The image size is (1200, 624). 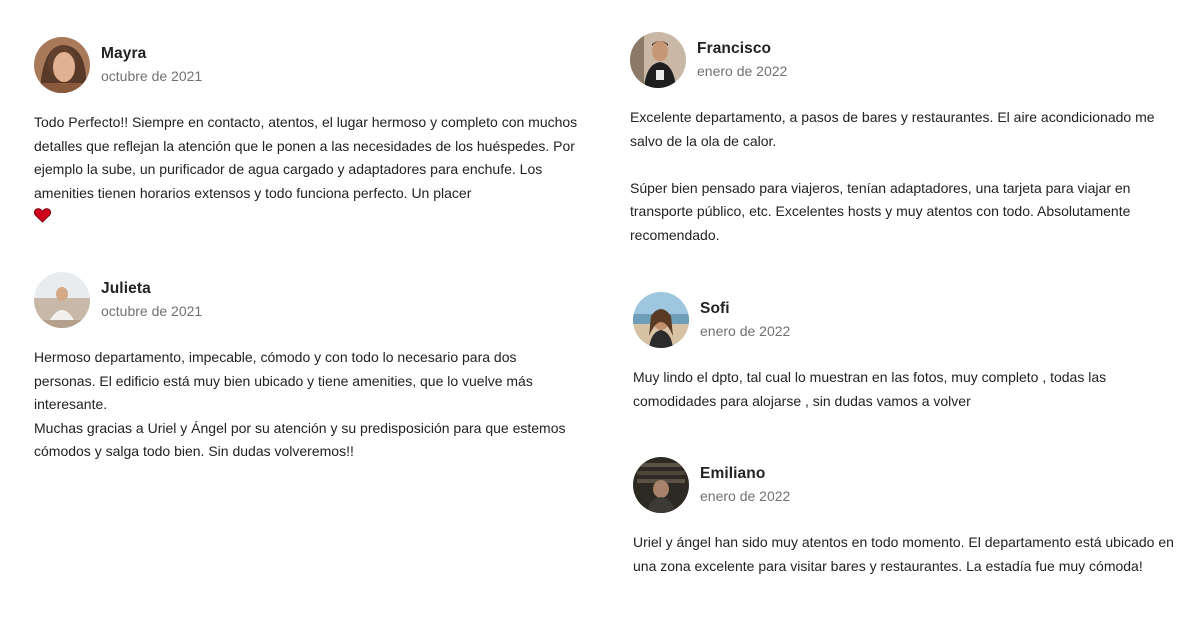 What do you see at coordinates (909, 485) in the screenshot?
I see `review-header: Emiliano enero de 2022` at bounding box center [909, 485].